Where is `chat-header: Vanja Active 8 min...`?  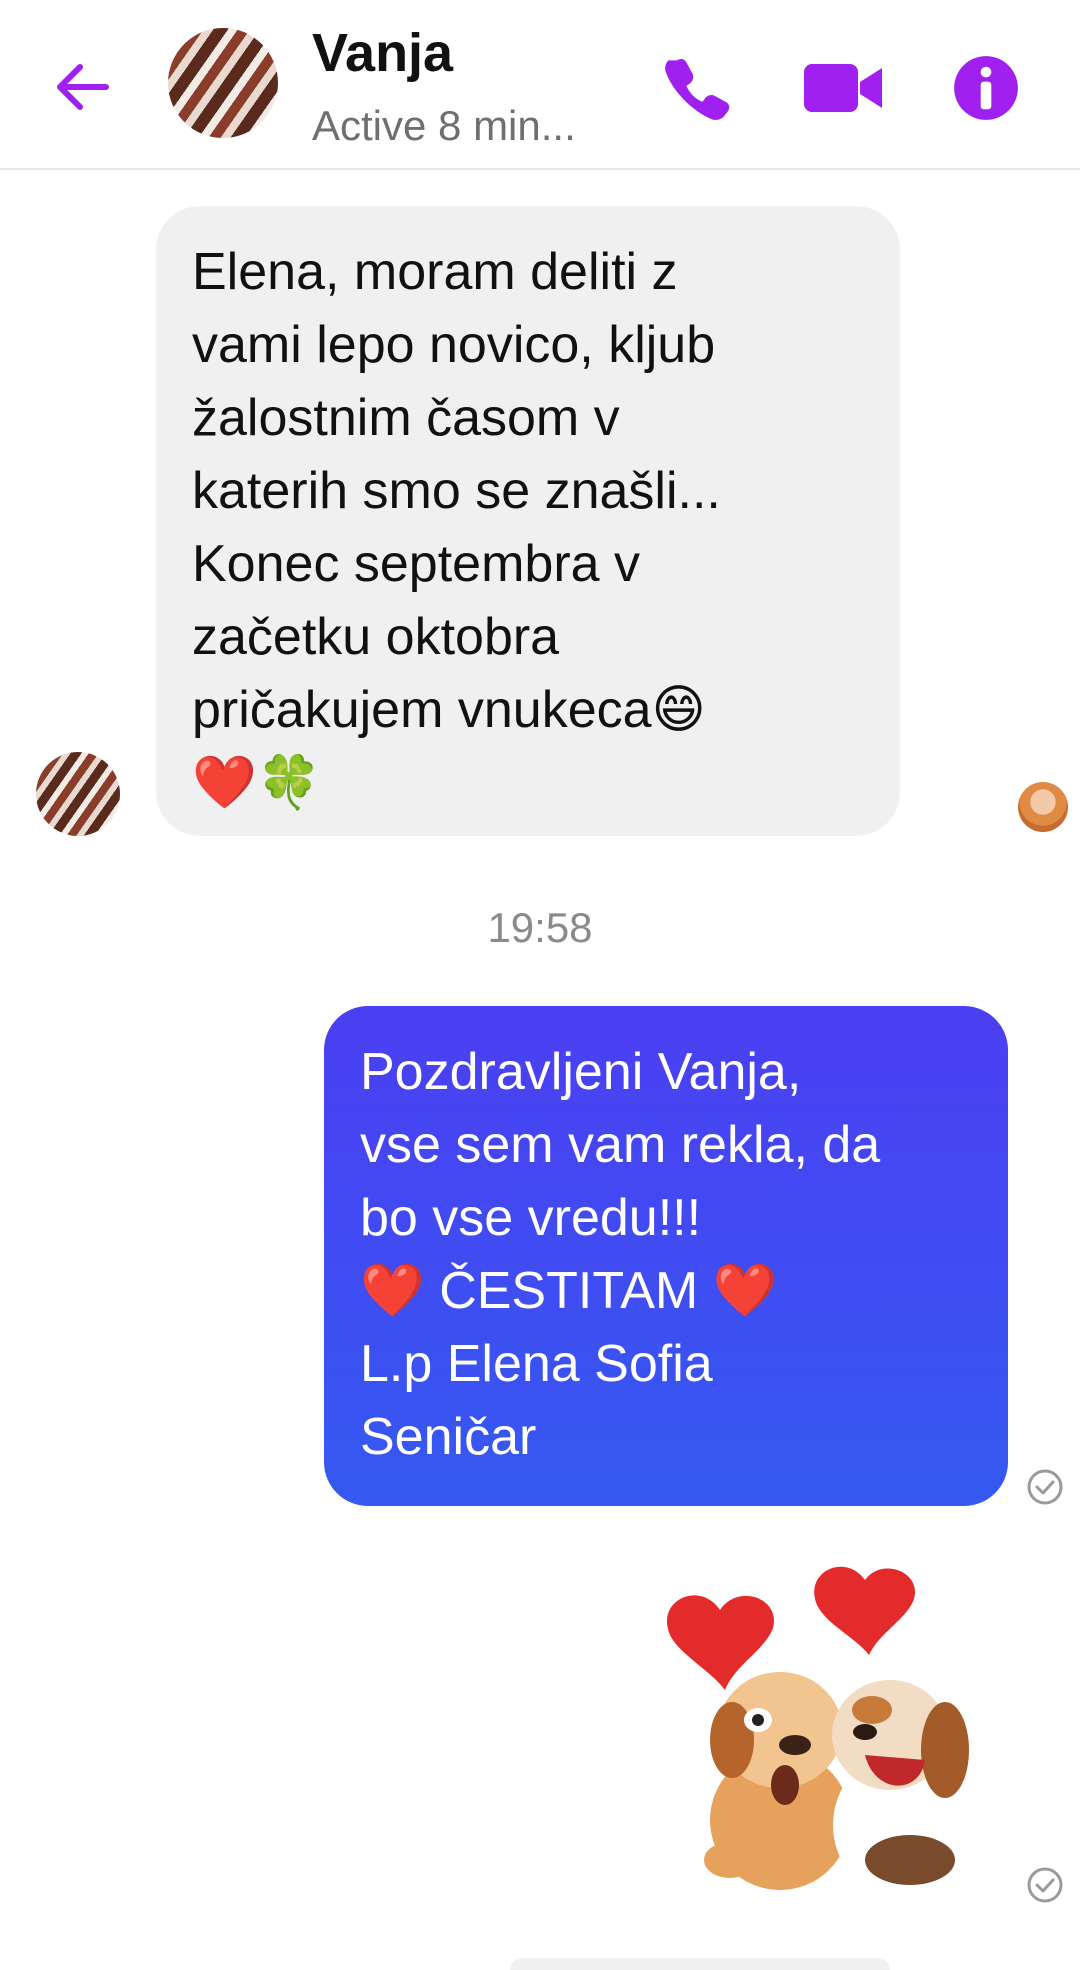
chat-header: Vanja Active 8 min... is located at coordinates (540, 85).